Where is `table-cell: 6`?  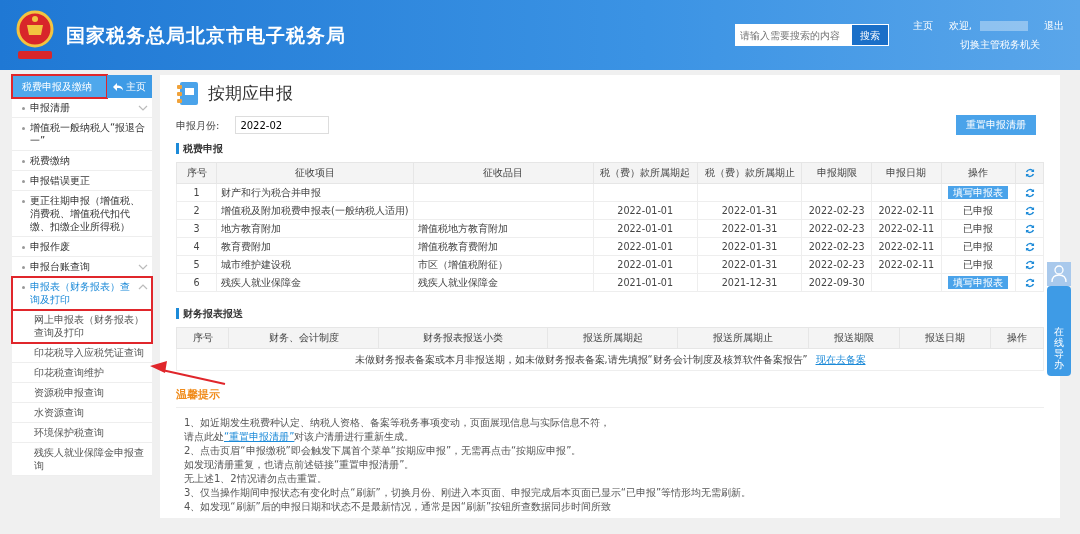 table-cell: 6 is located at coordinates (196, 282).